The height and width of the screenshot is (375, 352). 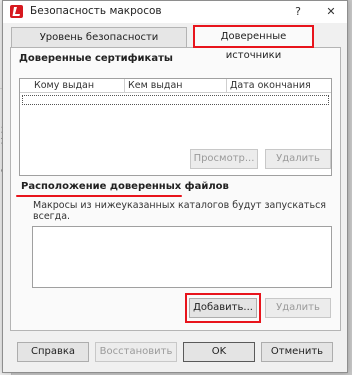 What do you see at coordinates (175, 12) in the screenshot?
I see `title-bar: Безопасность макросов ? ✕` at bounding box center [175, 12].